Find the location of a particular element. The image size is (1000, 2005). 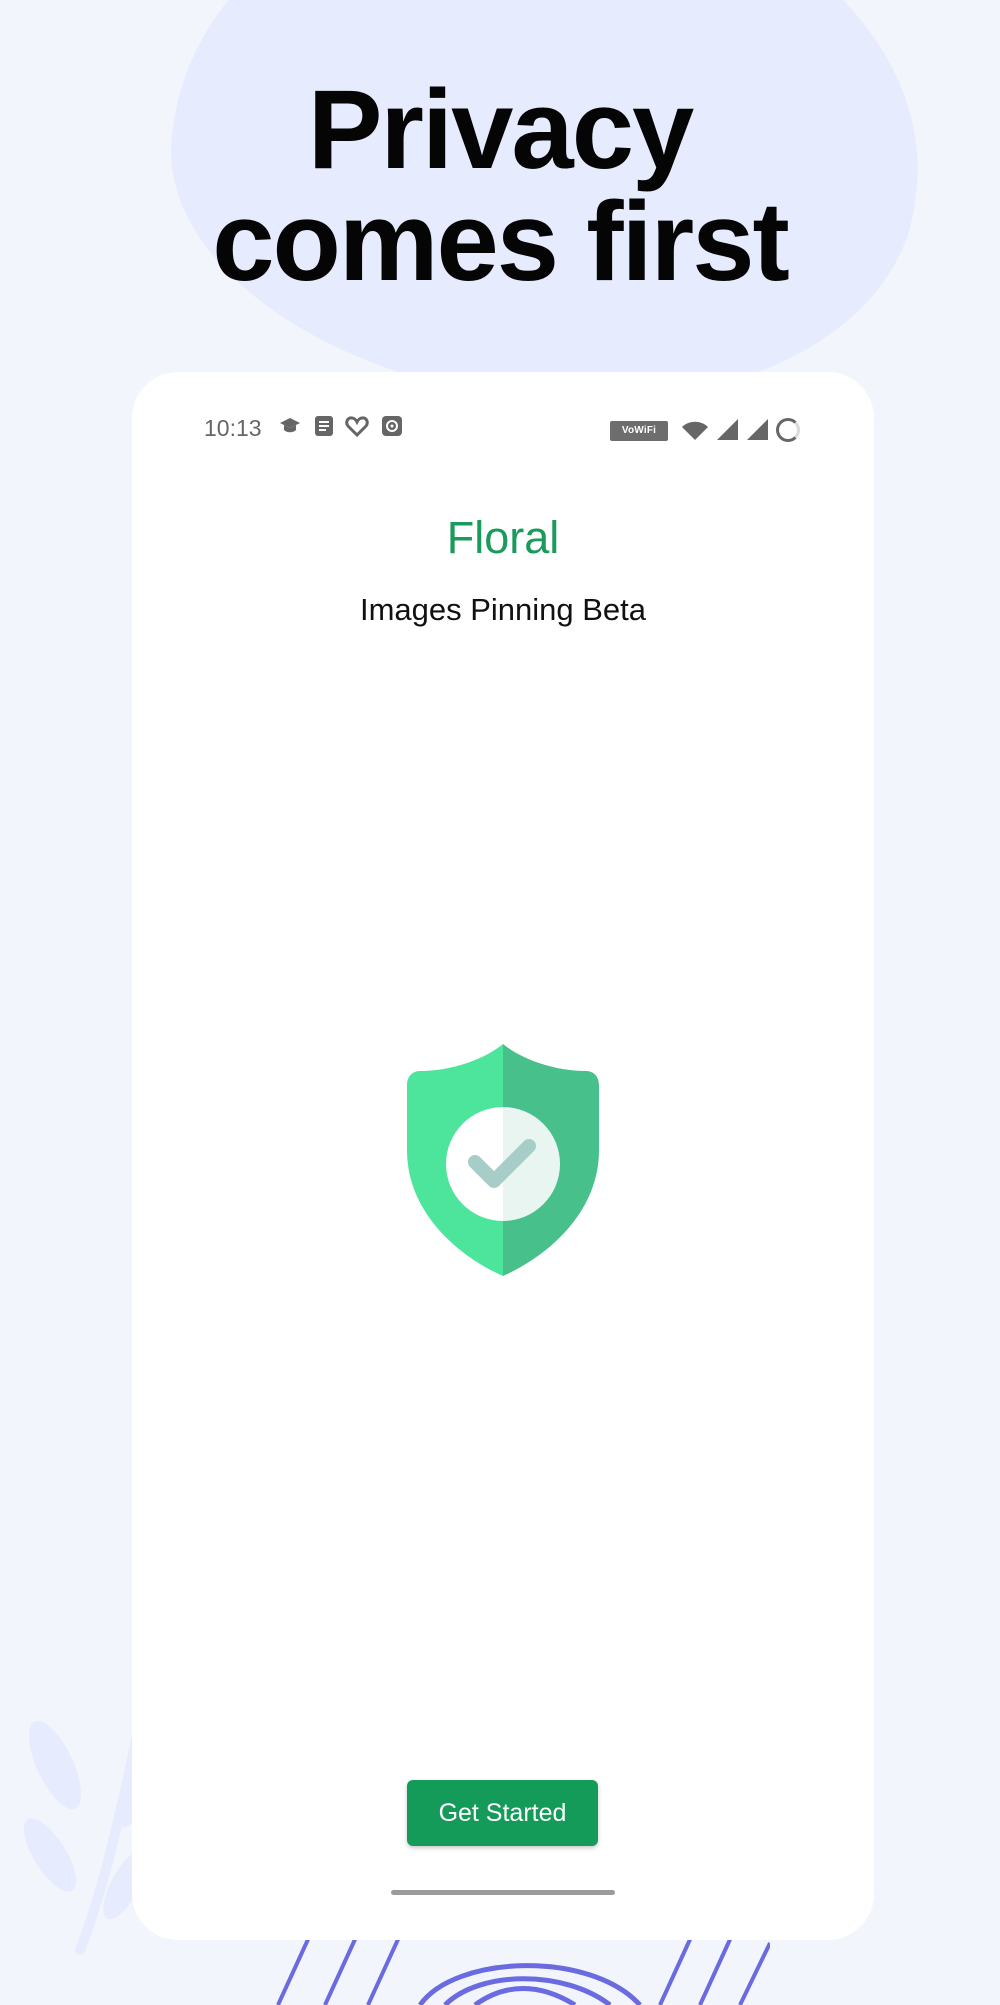

app-name: Floral is located at coordinates (503, 537).